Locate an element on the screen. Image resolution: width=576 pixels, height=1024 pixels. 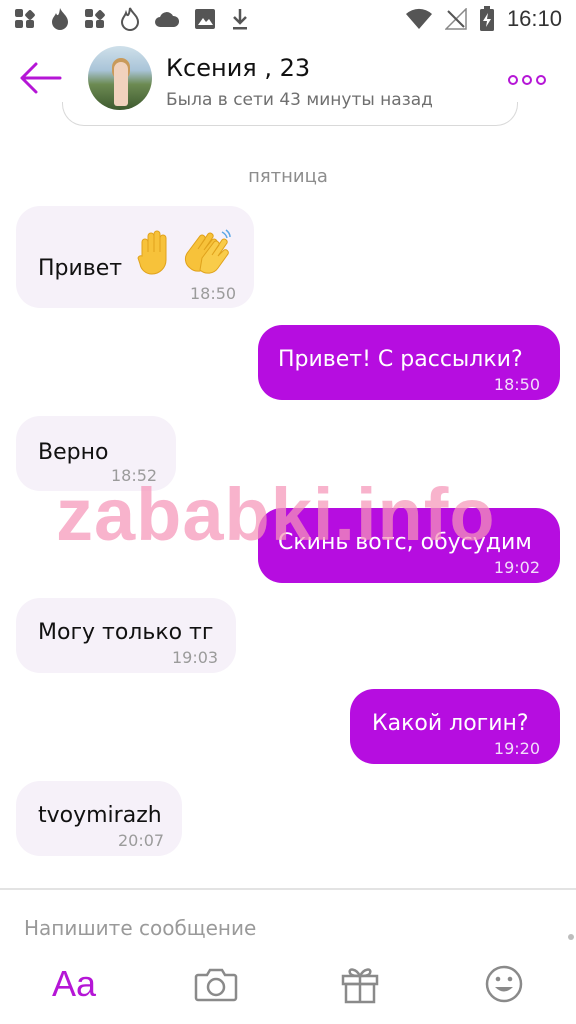
day-separator: пятница is located at coordinates (288, 176).